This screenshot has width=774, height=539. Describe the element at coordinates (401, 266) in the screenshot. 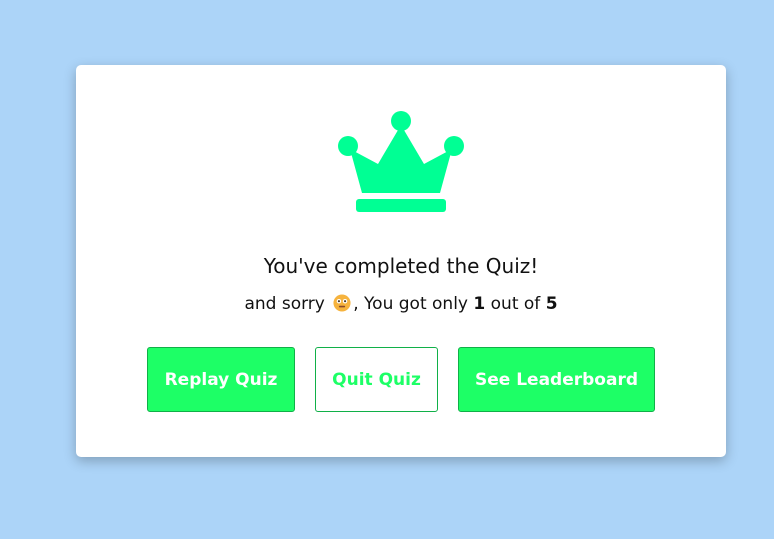

I see `completion-title: You've completed the Quiz!` at that location.